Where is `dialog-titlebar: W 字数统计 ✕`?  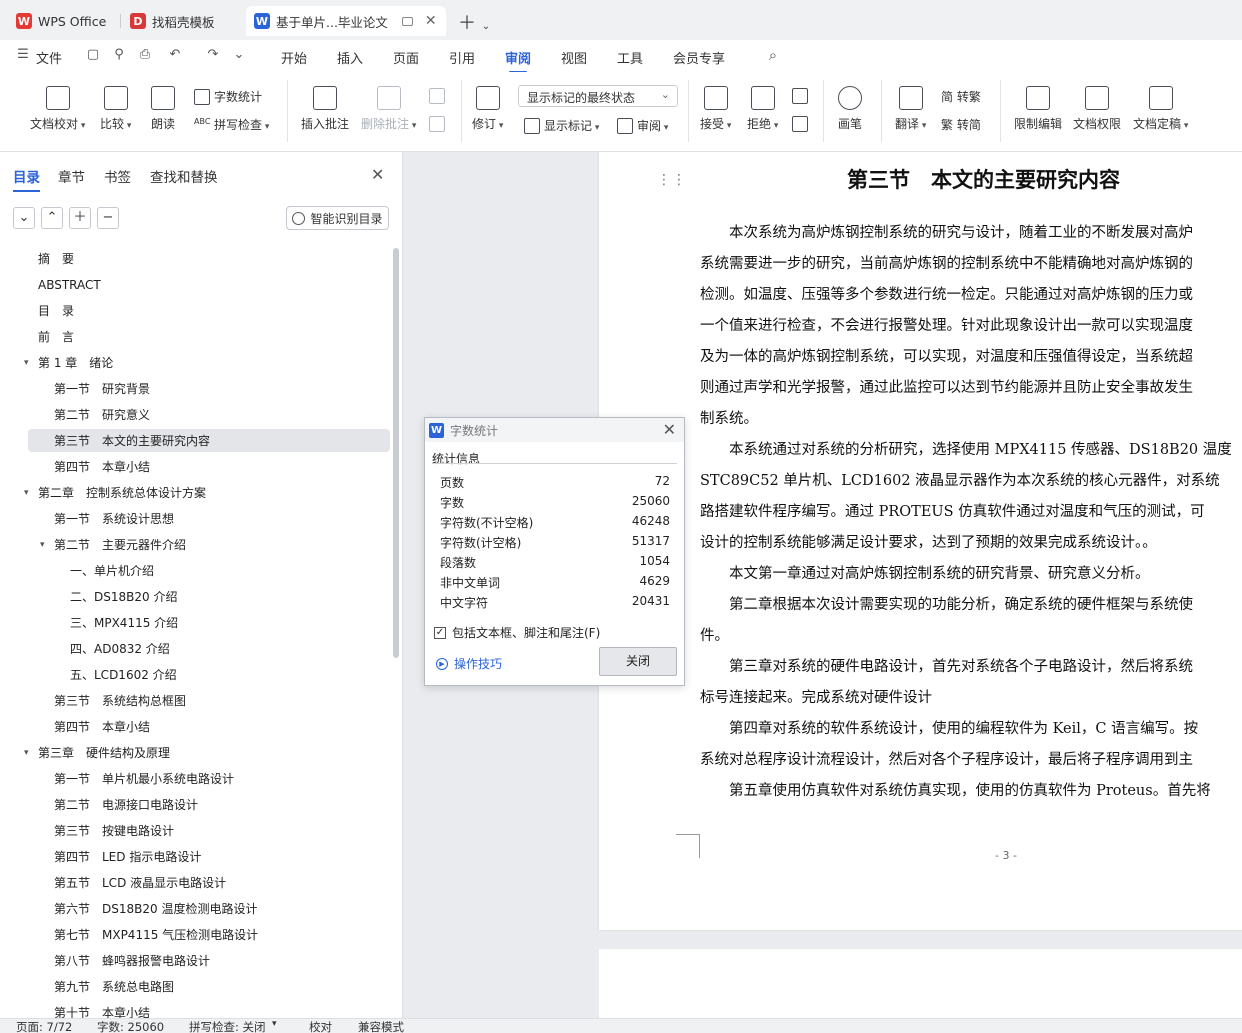 dialog-titlebar: W 字数统计 ✕ is located at coordinates (554, 430).